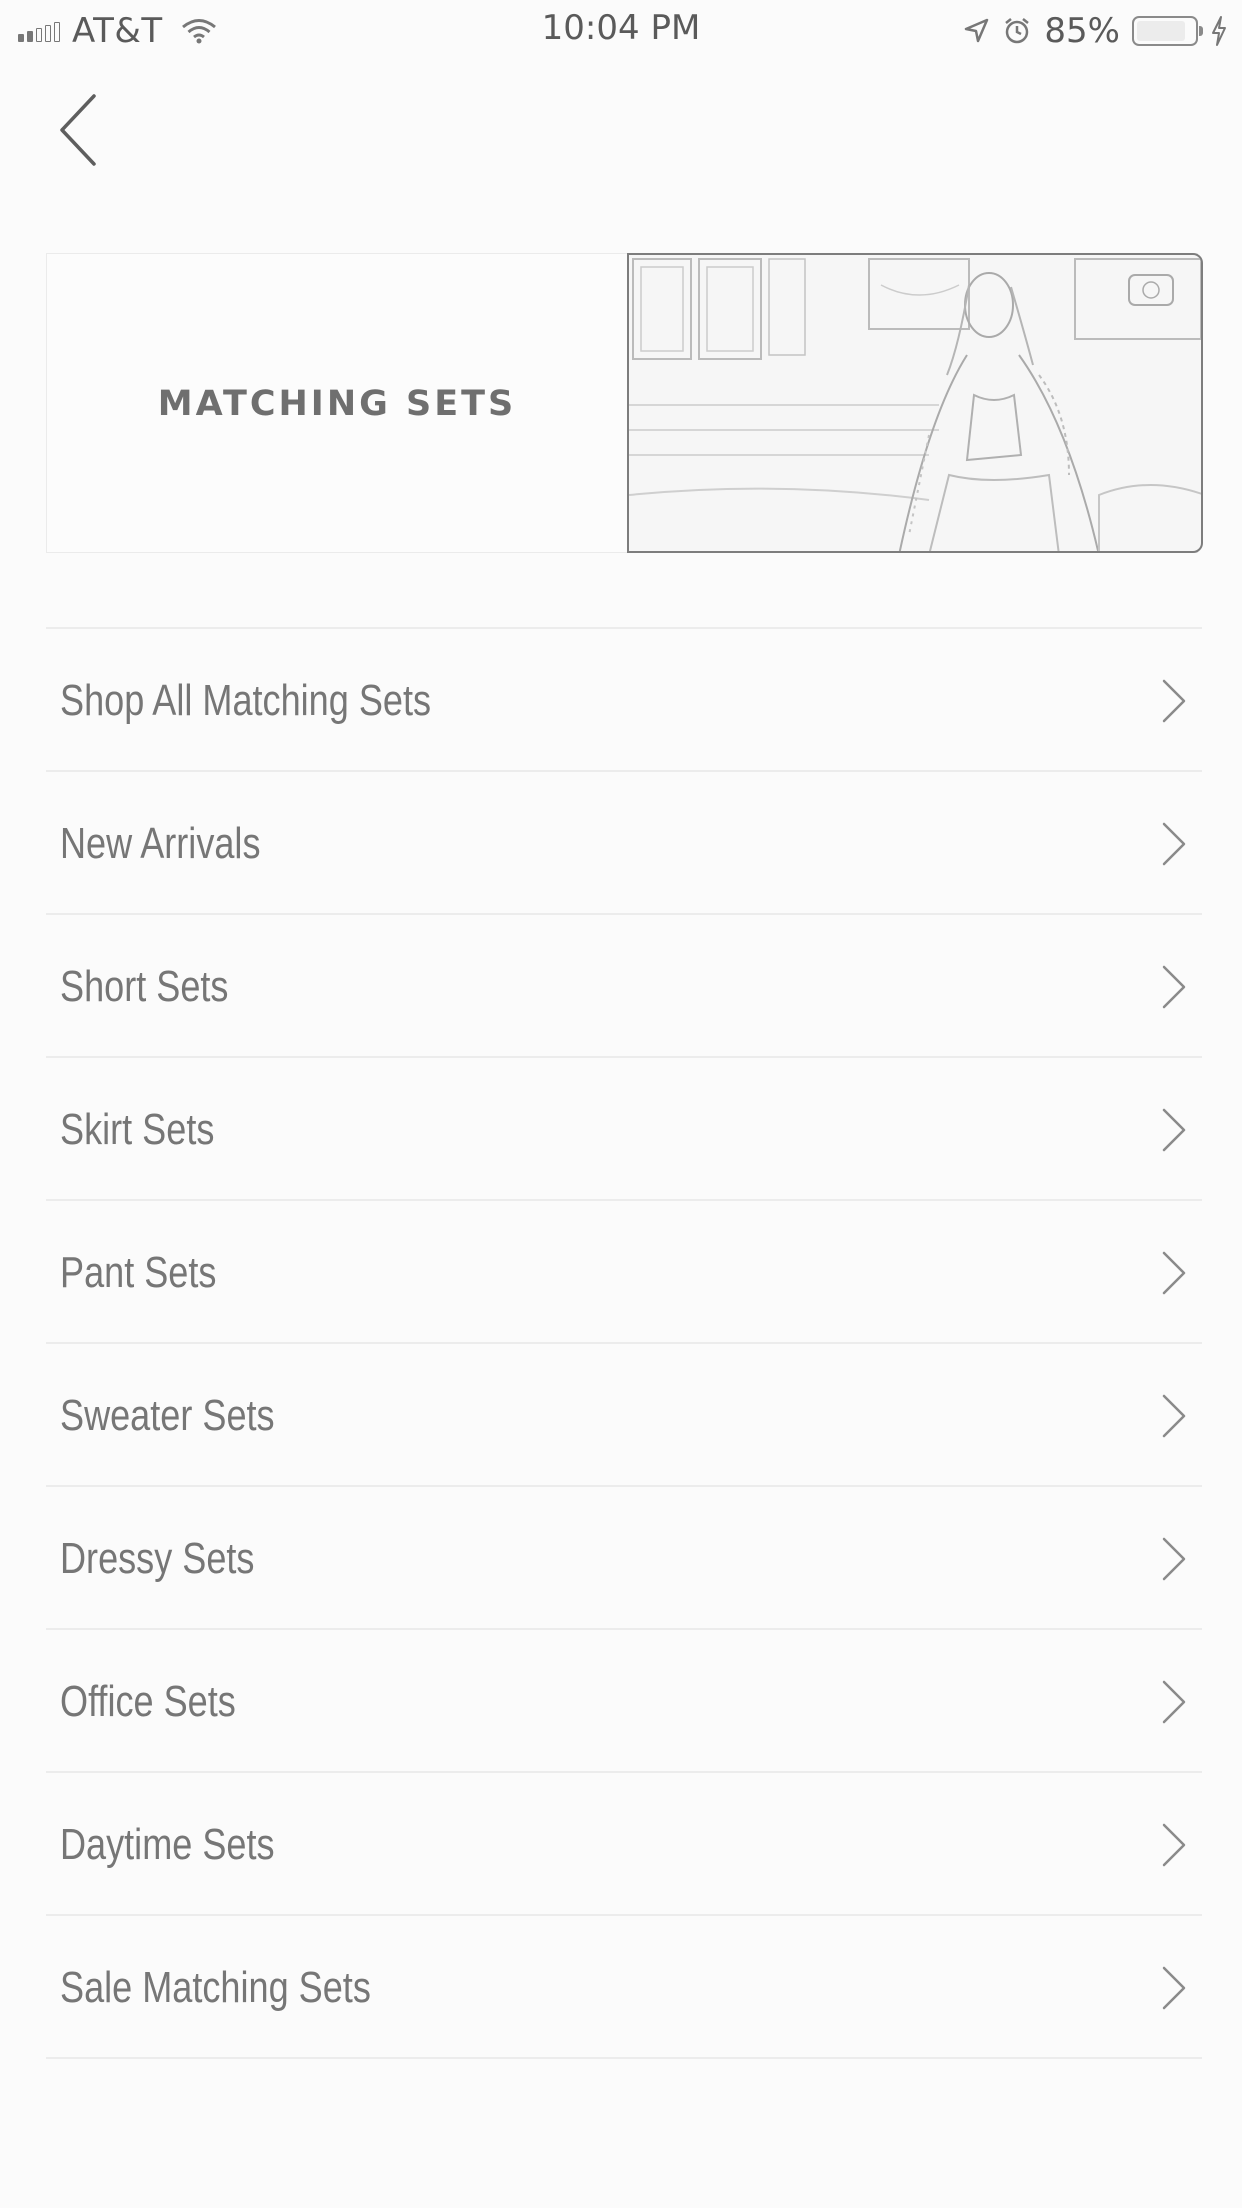 This screenshot has height=2208, width=1242. Describe the element at coordinates (1082, 31) in the screenshot. I see `battery-percentage: 85%` at that location.